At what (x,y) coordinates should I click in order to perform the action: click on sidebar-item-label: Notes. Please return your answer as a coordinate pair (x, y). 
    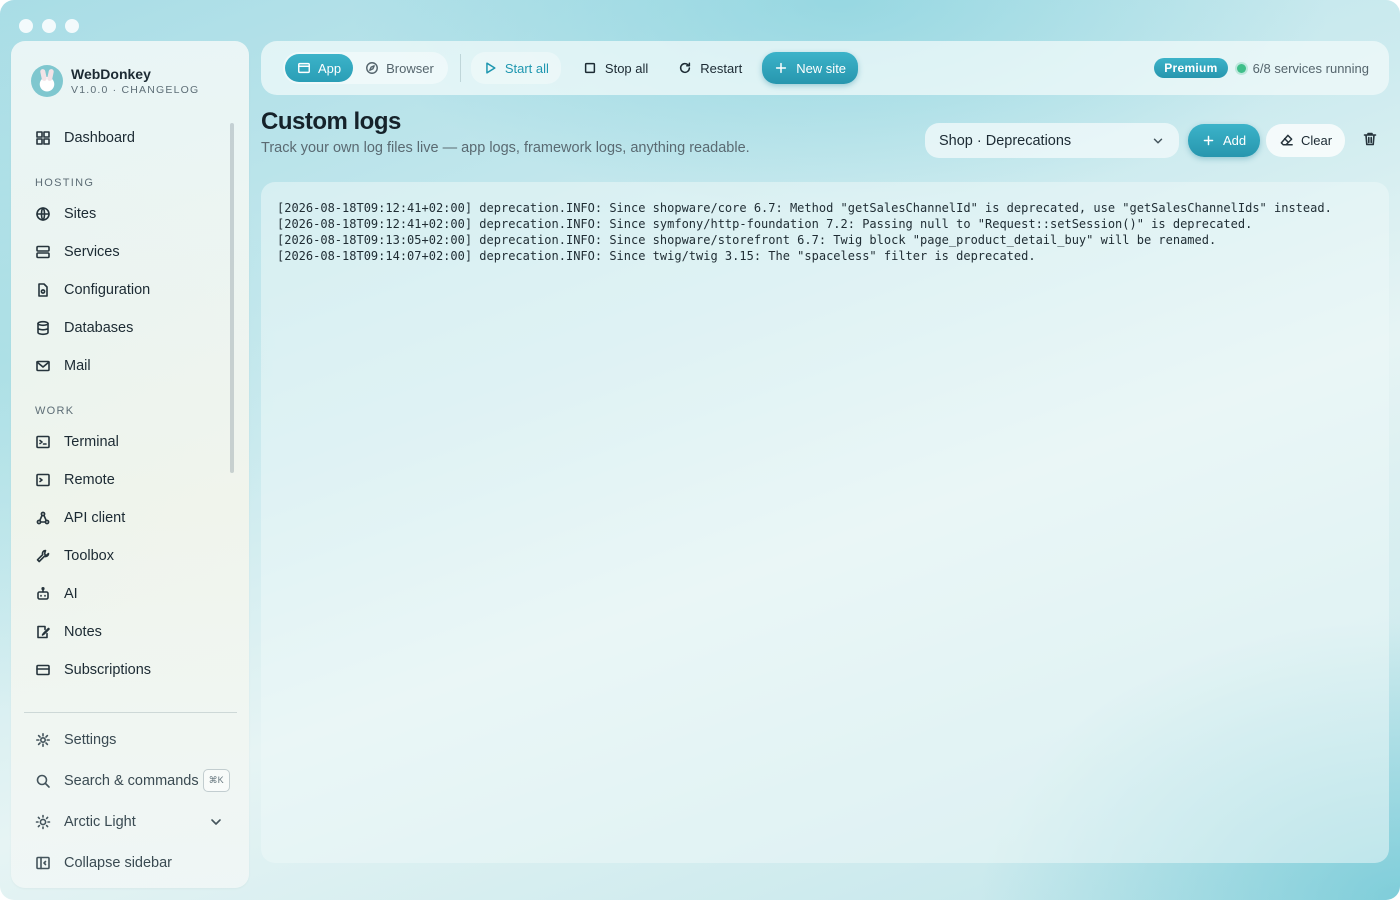
    Looking at the image, I should click on (83, 632).